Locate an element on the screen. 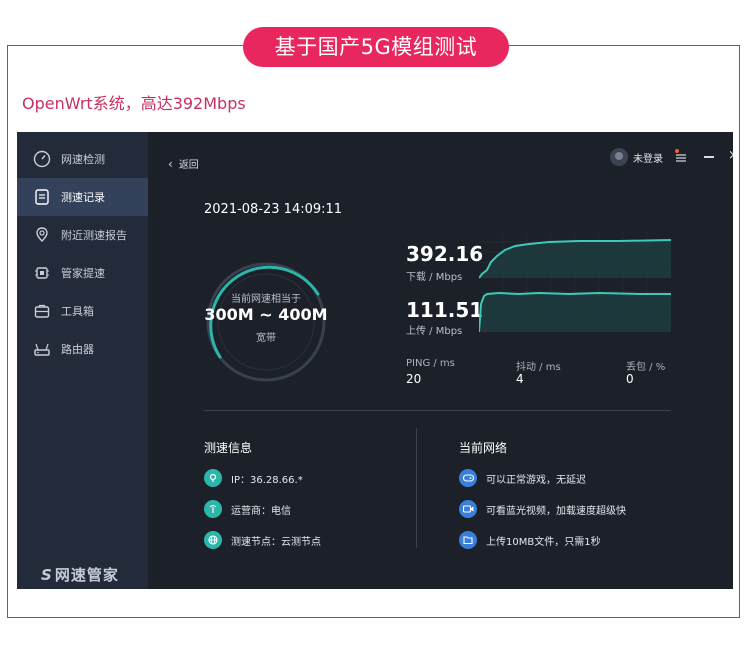 Image resolution: width=748 pixels, height=661 pixels. back-button: ‹ 返回 is located at coordinates (183, 163).